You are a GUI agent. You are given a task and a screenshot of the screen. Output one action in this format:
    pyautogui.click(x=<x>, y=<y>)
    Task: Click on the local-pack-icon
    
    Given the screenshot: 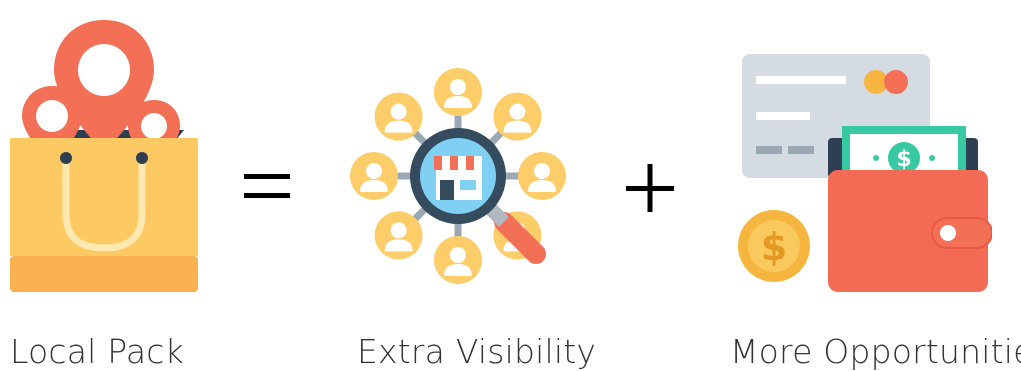 What is the action you would take?
    pyautogui.click(x=104, y=156)
    